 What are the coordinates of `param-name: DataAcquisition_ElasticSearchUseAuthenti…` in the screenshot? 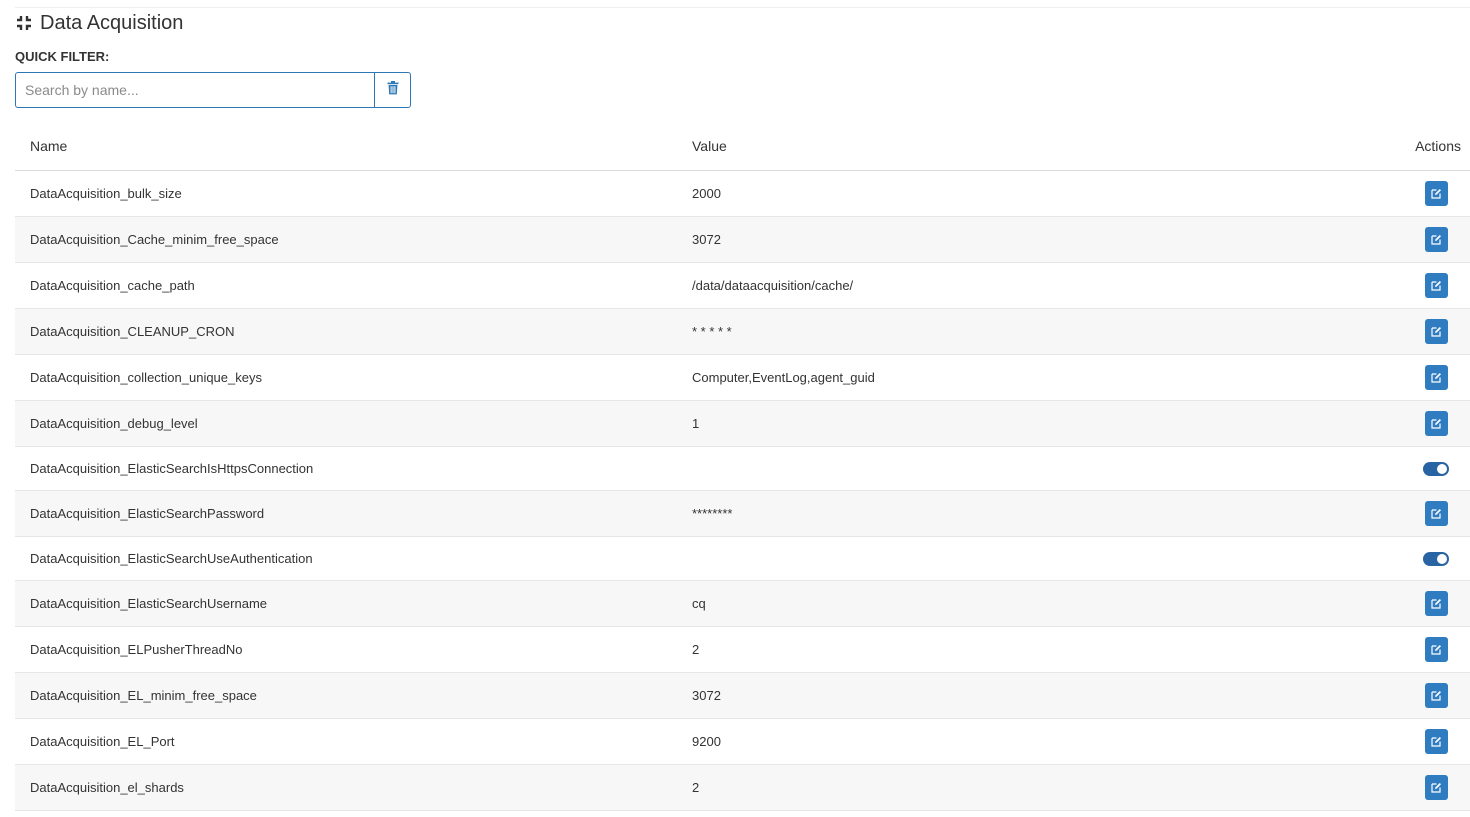 It's located at (353, 558).